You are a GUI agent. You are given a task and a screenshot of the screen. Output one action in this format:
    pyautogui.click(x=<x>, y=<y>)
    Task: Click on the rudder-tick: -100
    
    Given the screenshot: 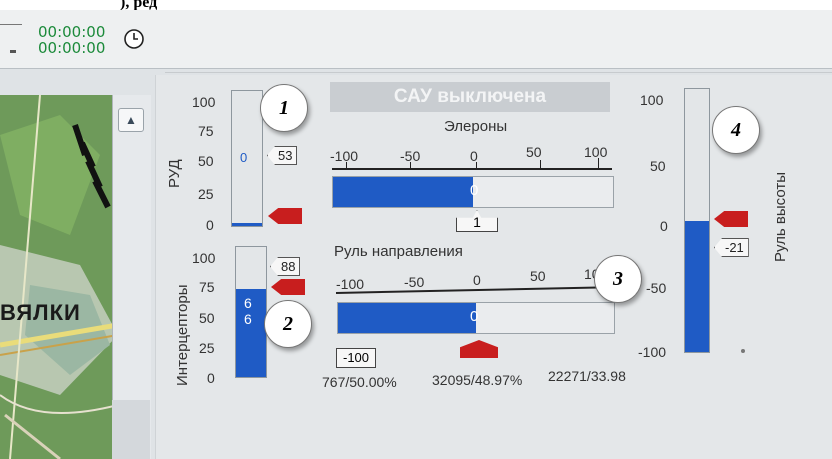 What is the action you would take?
    pyautogui.click(x=350, y=284)
    